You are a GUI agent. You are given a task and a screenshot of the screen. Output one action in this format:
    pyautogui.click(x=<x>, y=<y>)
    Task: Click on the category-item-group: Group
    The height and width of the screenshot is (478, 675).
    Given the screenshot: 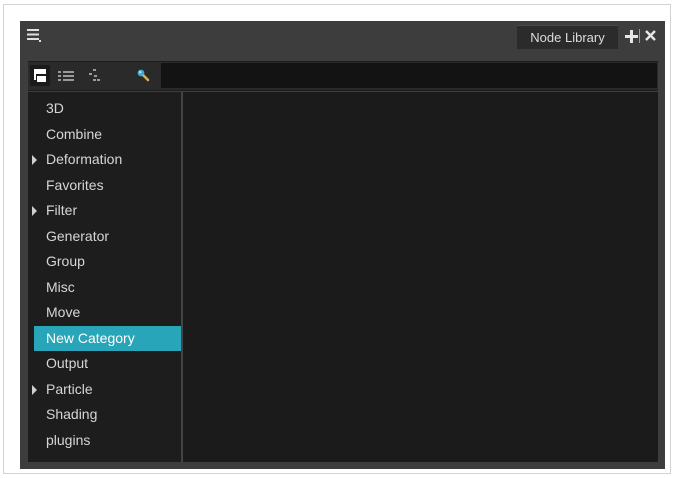 What is the action you would take?
    pyautogui.click(x=104, y=262)
    